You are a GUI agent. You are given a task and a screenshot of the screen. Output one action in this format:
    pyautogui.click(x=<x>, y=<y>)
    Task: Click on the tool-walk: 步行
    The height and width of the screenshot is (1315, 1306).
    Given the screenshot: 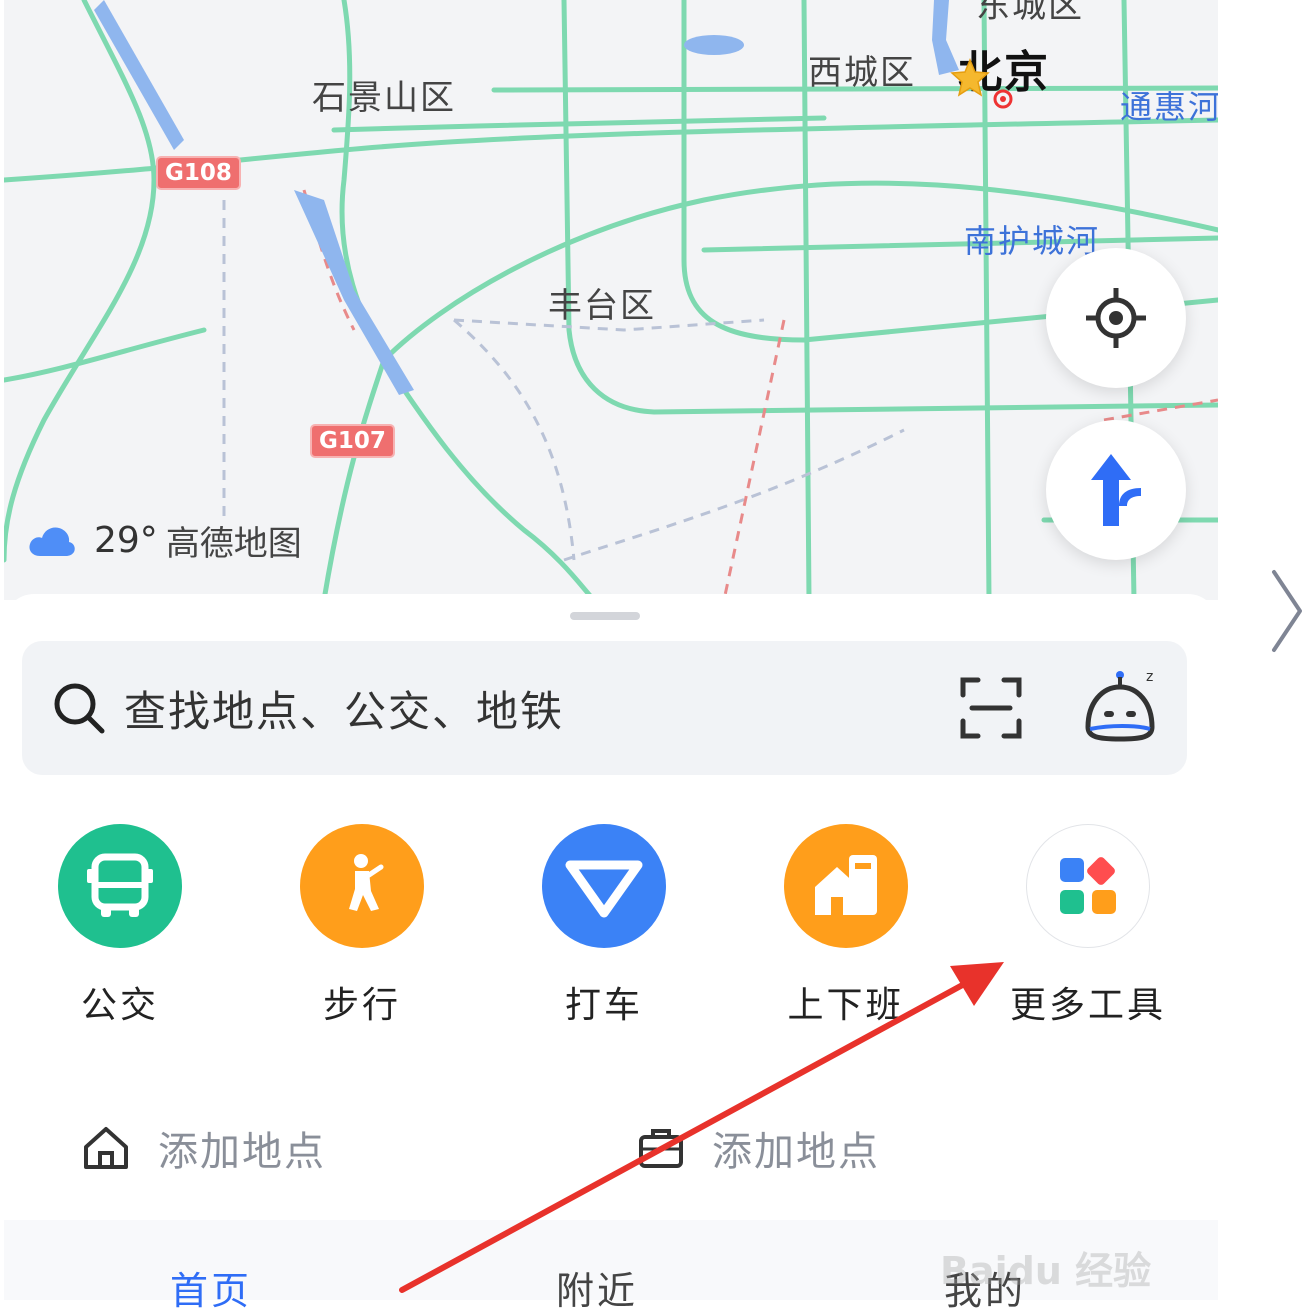 What is the action you would take?
    pyautogui.click(x=362, y=926)
    